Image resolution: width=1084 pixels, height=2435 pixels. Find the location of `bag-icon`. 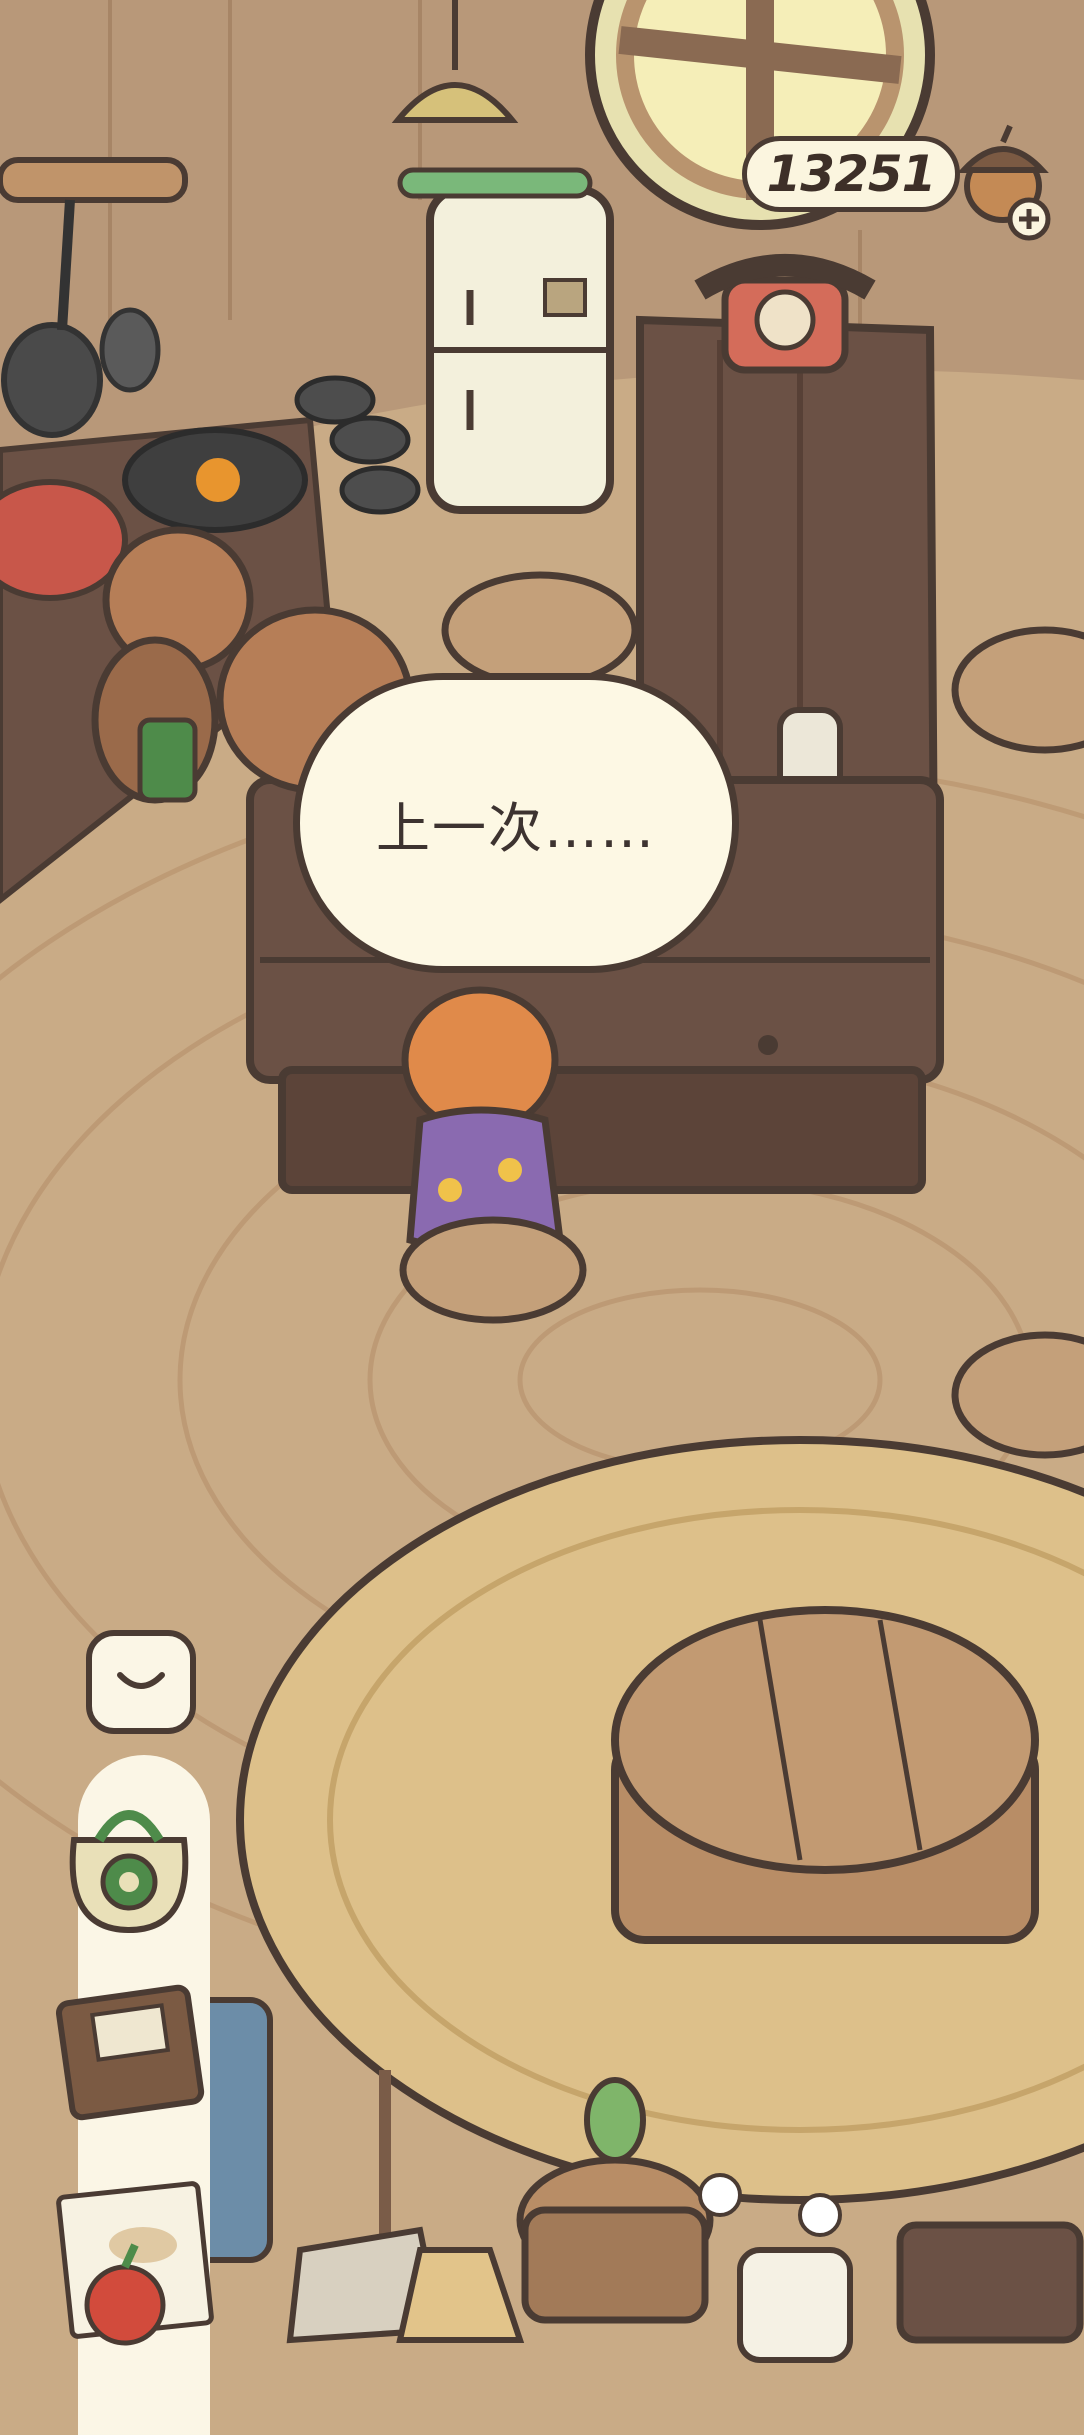

bag-icon is located at coordinates (129, 1865).